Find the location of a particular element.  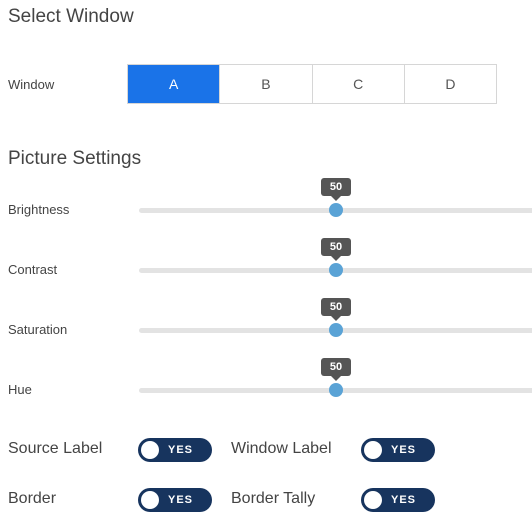

window-option-d: D is located at coordinates (449, 84).